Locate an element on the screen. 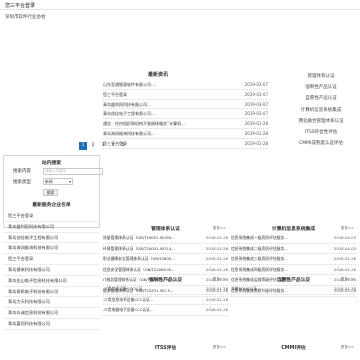 This screenshot has height=360, width=360. quick-link-cmmi: CMMI成熟度认证评估 is located at coordinates (321, 143).